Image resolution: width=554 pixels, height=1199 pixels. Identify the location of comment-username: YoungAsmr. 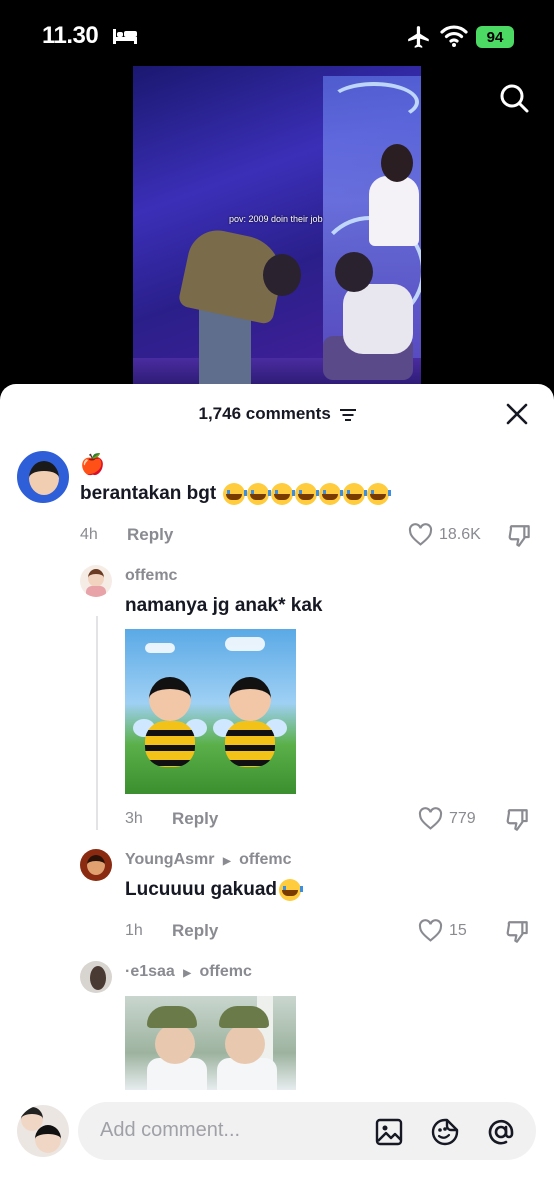
(169, 859).